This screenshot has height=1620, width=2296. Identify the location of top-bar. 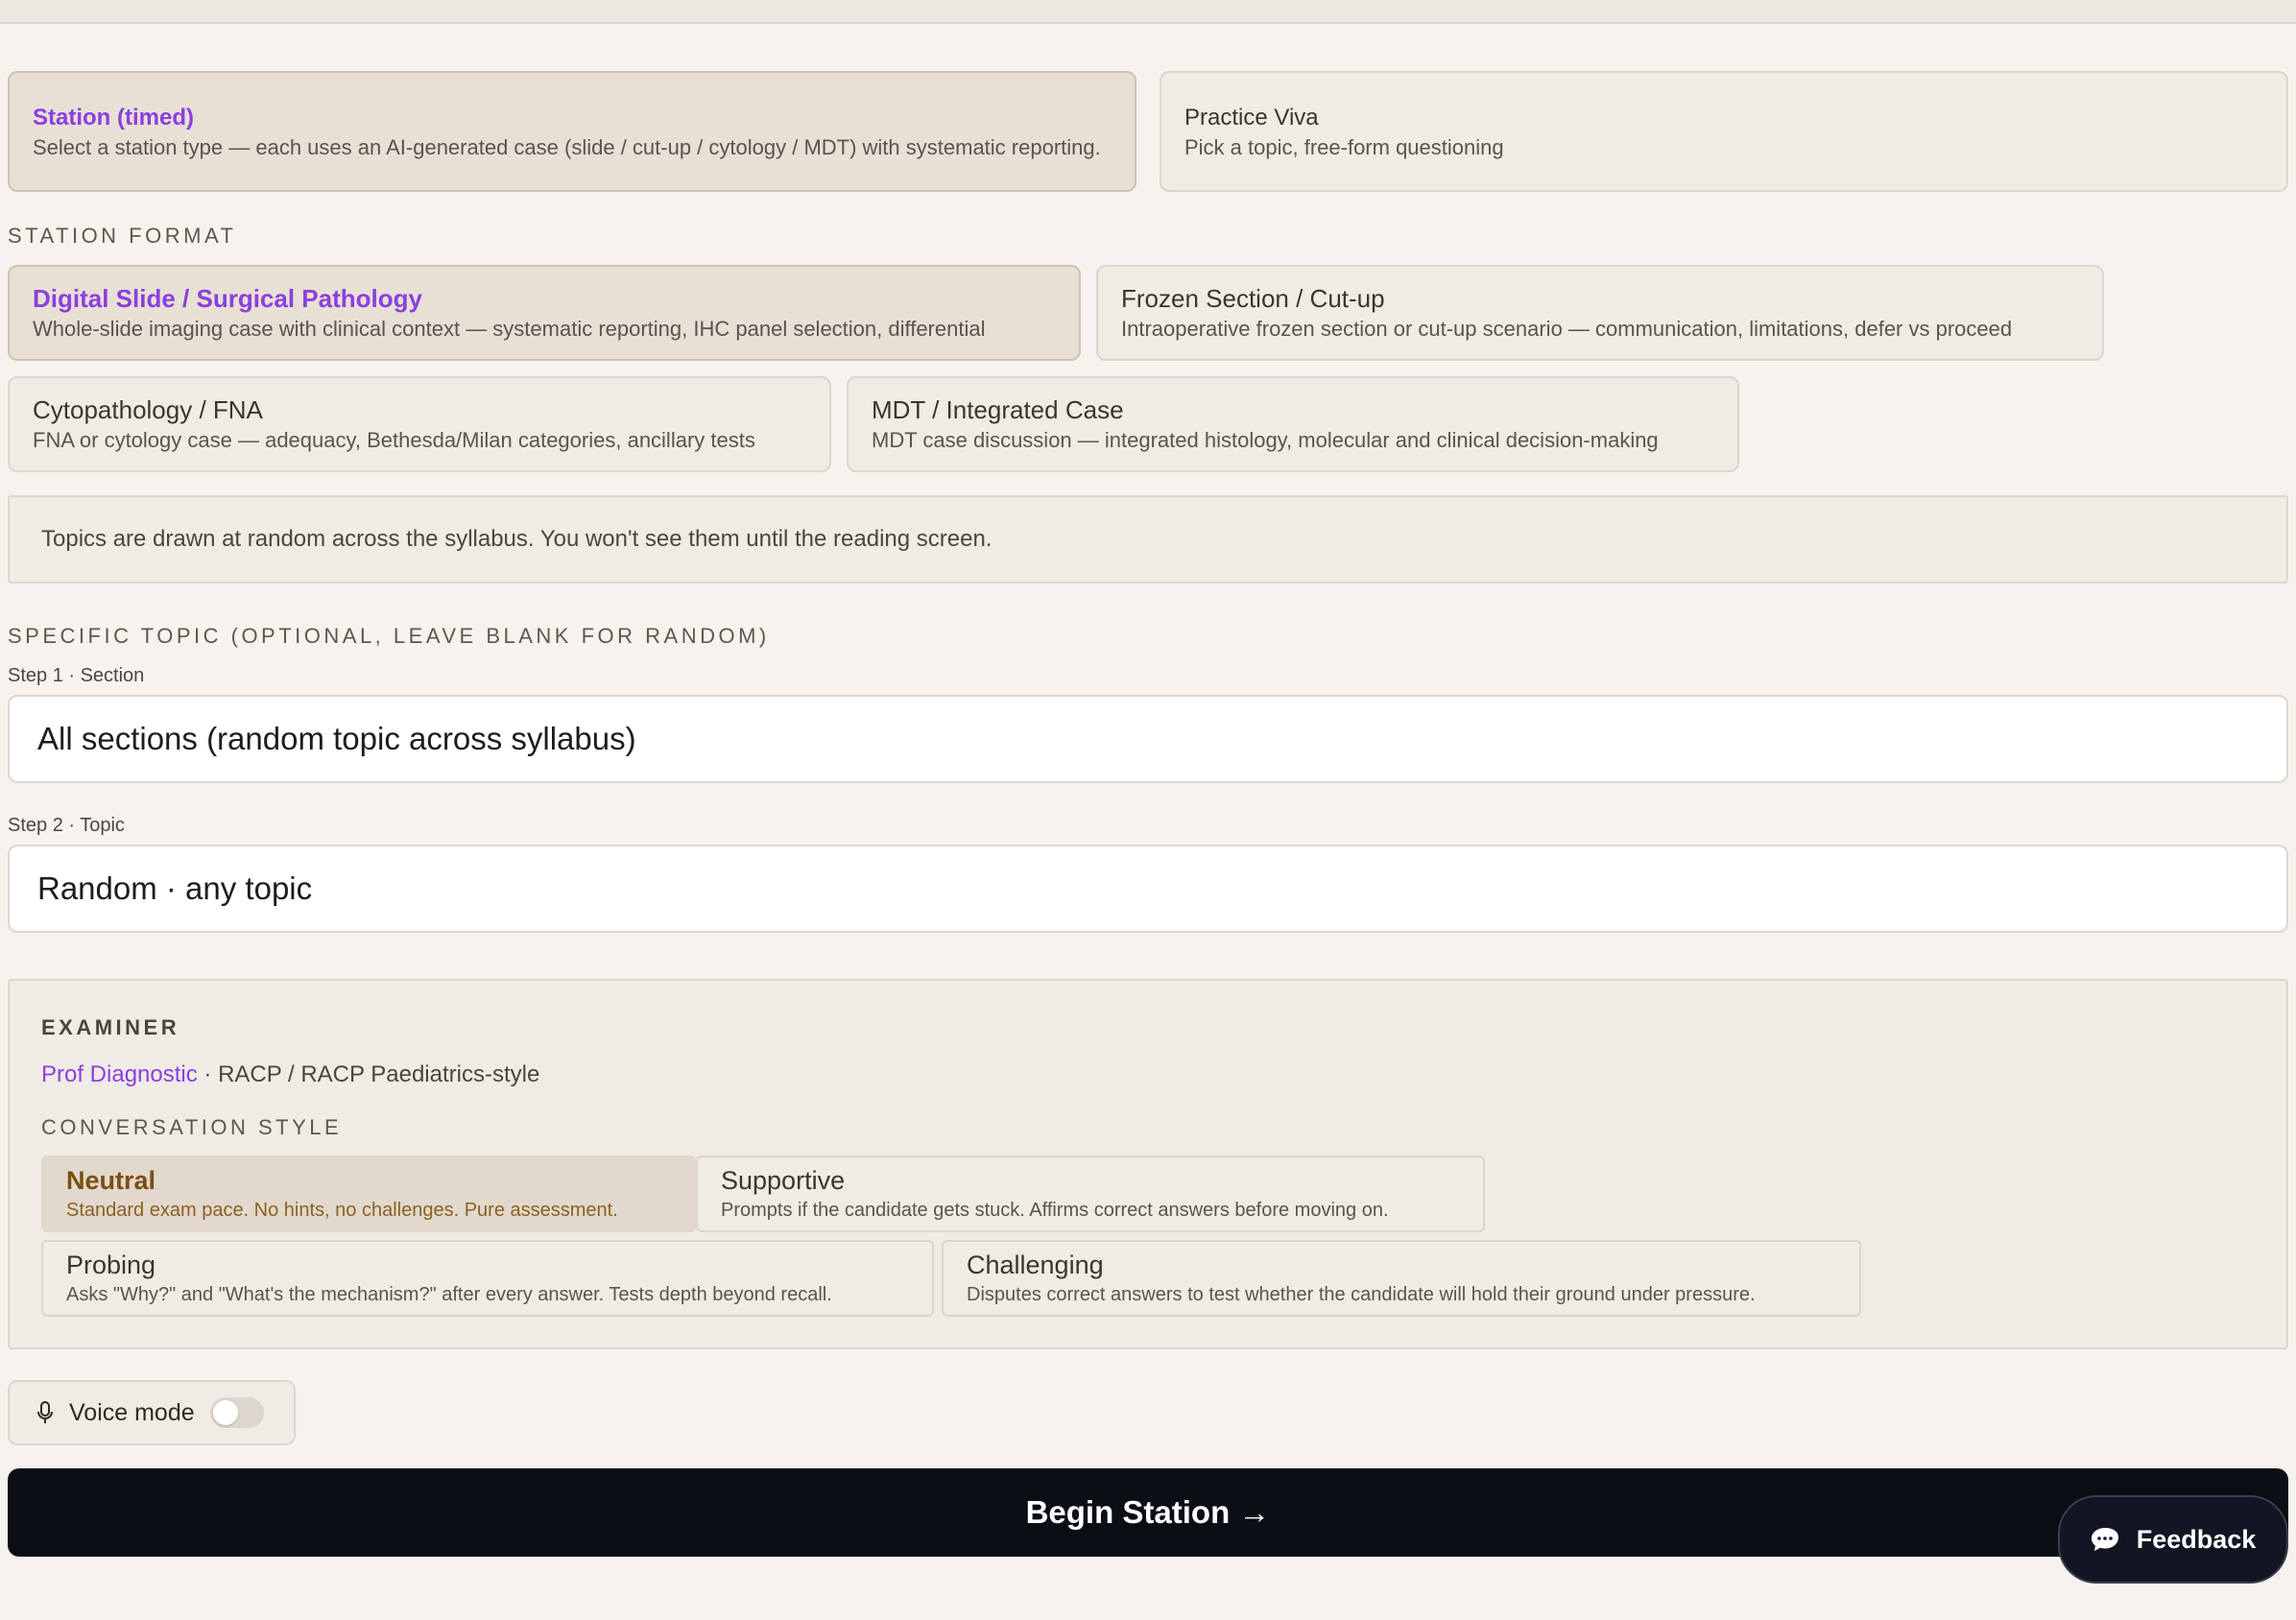
(1148, 12).